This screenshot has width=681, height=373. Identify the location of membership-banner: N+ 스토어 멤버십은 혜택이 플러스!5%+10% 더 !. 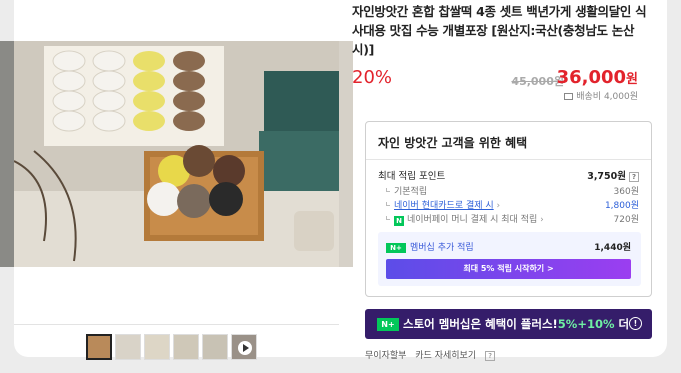
(508, 324).